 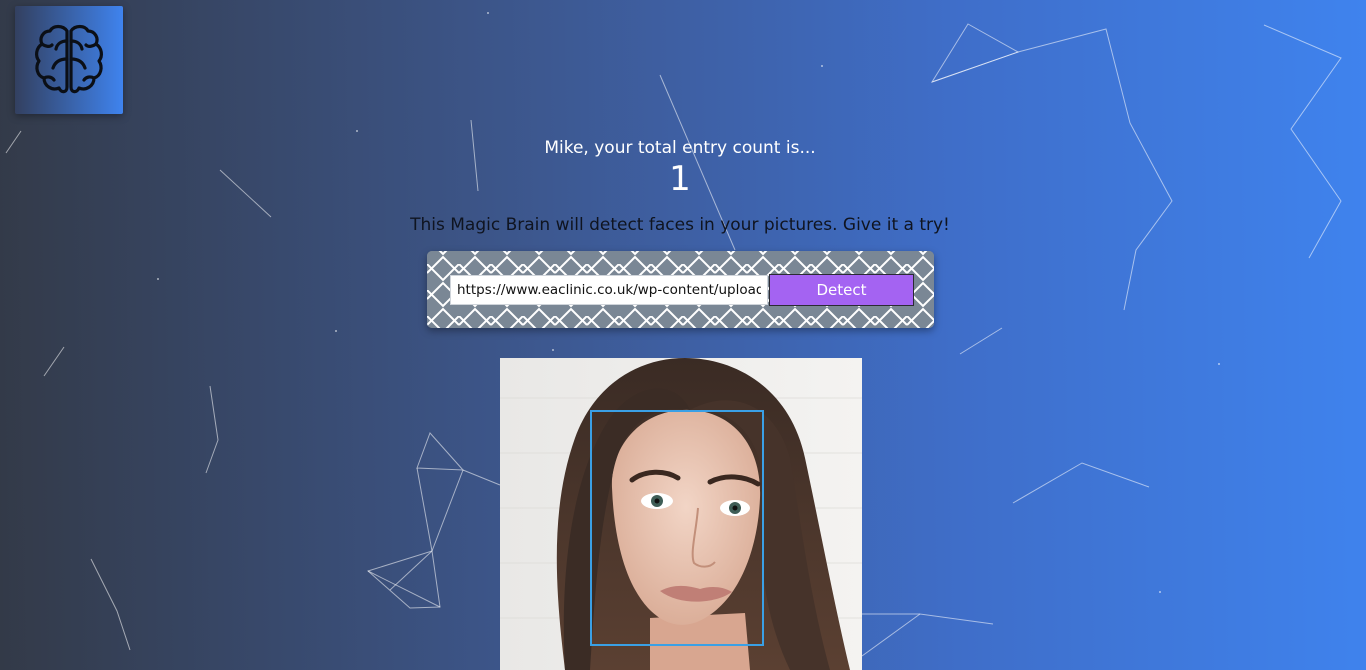 I want to click on entry-count-value: 1, so click(x=680, y=179).